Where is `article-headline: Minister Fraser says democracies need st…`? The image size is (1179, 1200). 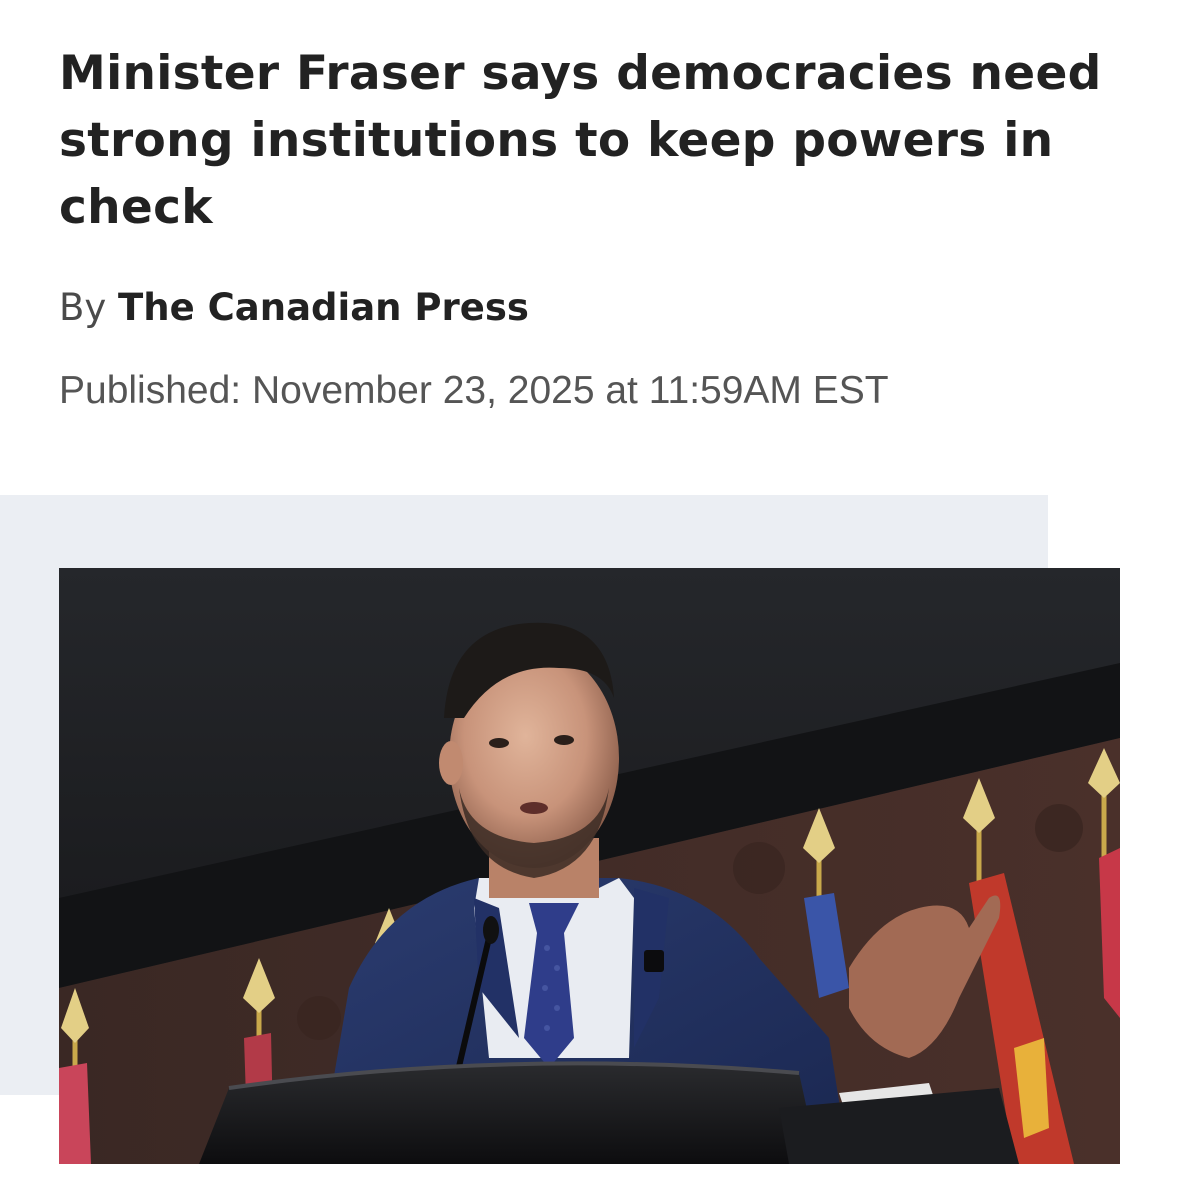
article-headline: Minister Fraser says democracies need st… is located at coordinates (580, 140).